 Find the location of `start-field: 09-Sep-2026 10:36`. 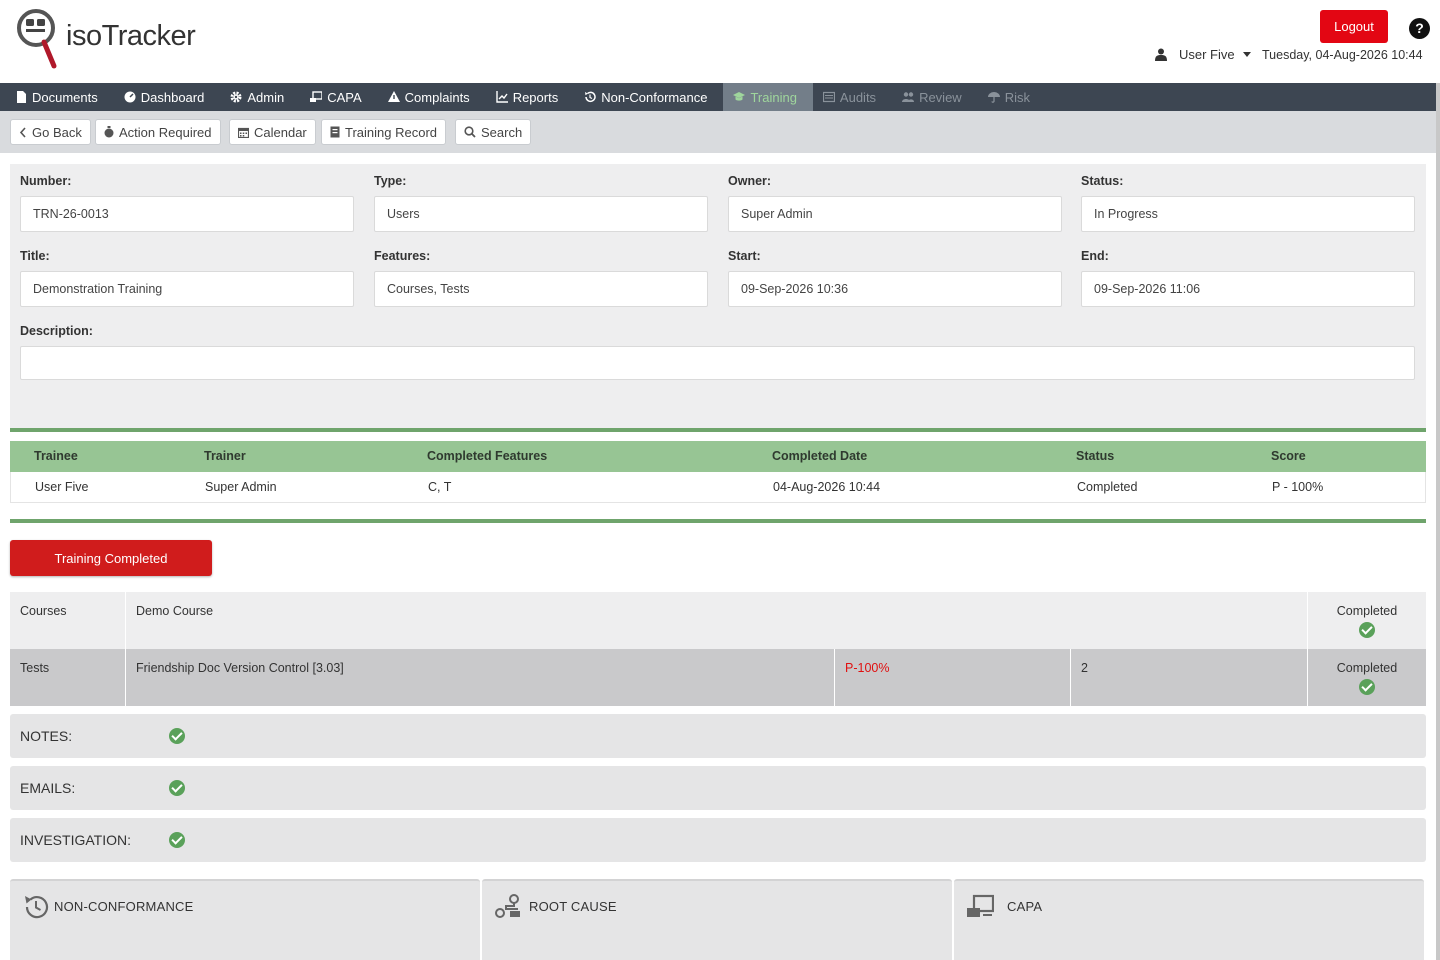

start-field: 09-Sep-2026 10:36 is located at coordinates (895, 289).